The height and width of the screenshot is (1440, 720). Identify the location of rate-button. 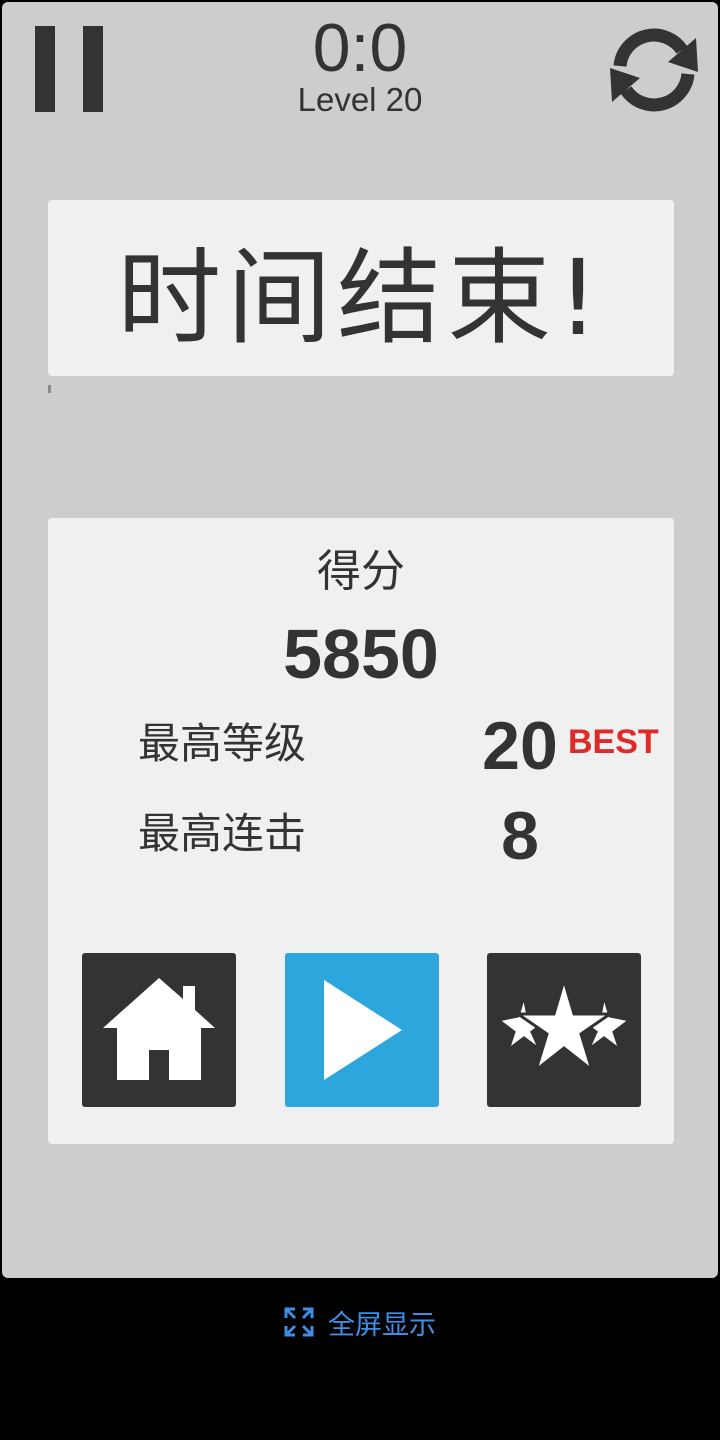
(564, 1030).